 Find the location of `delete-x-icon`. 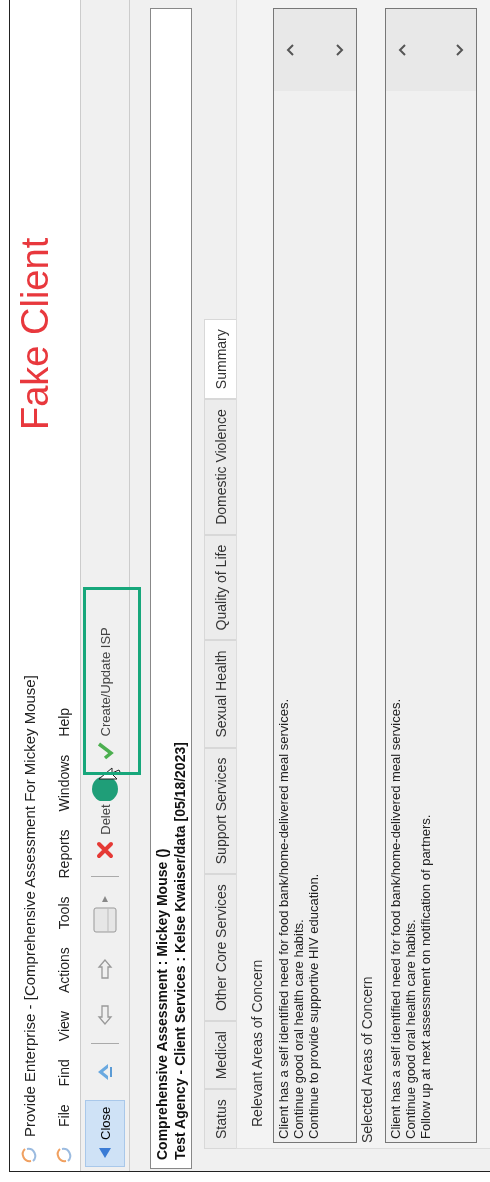

delete-x-icon is located at coordinates (105, 849).